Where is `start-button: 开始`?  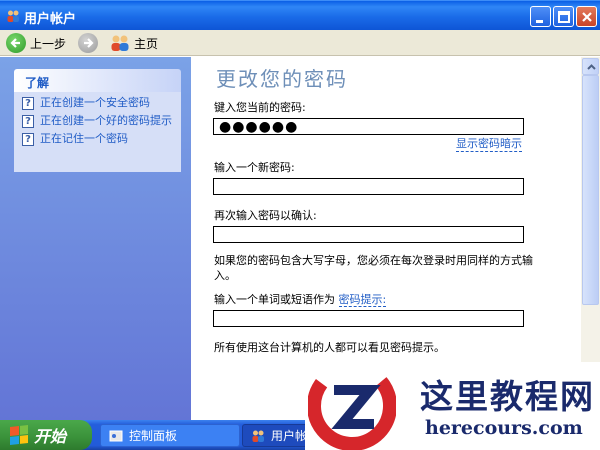 start-button: 开始 is located at coordinates (46, 435).